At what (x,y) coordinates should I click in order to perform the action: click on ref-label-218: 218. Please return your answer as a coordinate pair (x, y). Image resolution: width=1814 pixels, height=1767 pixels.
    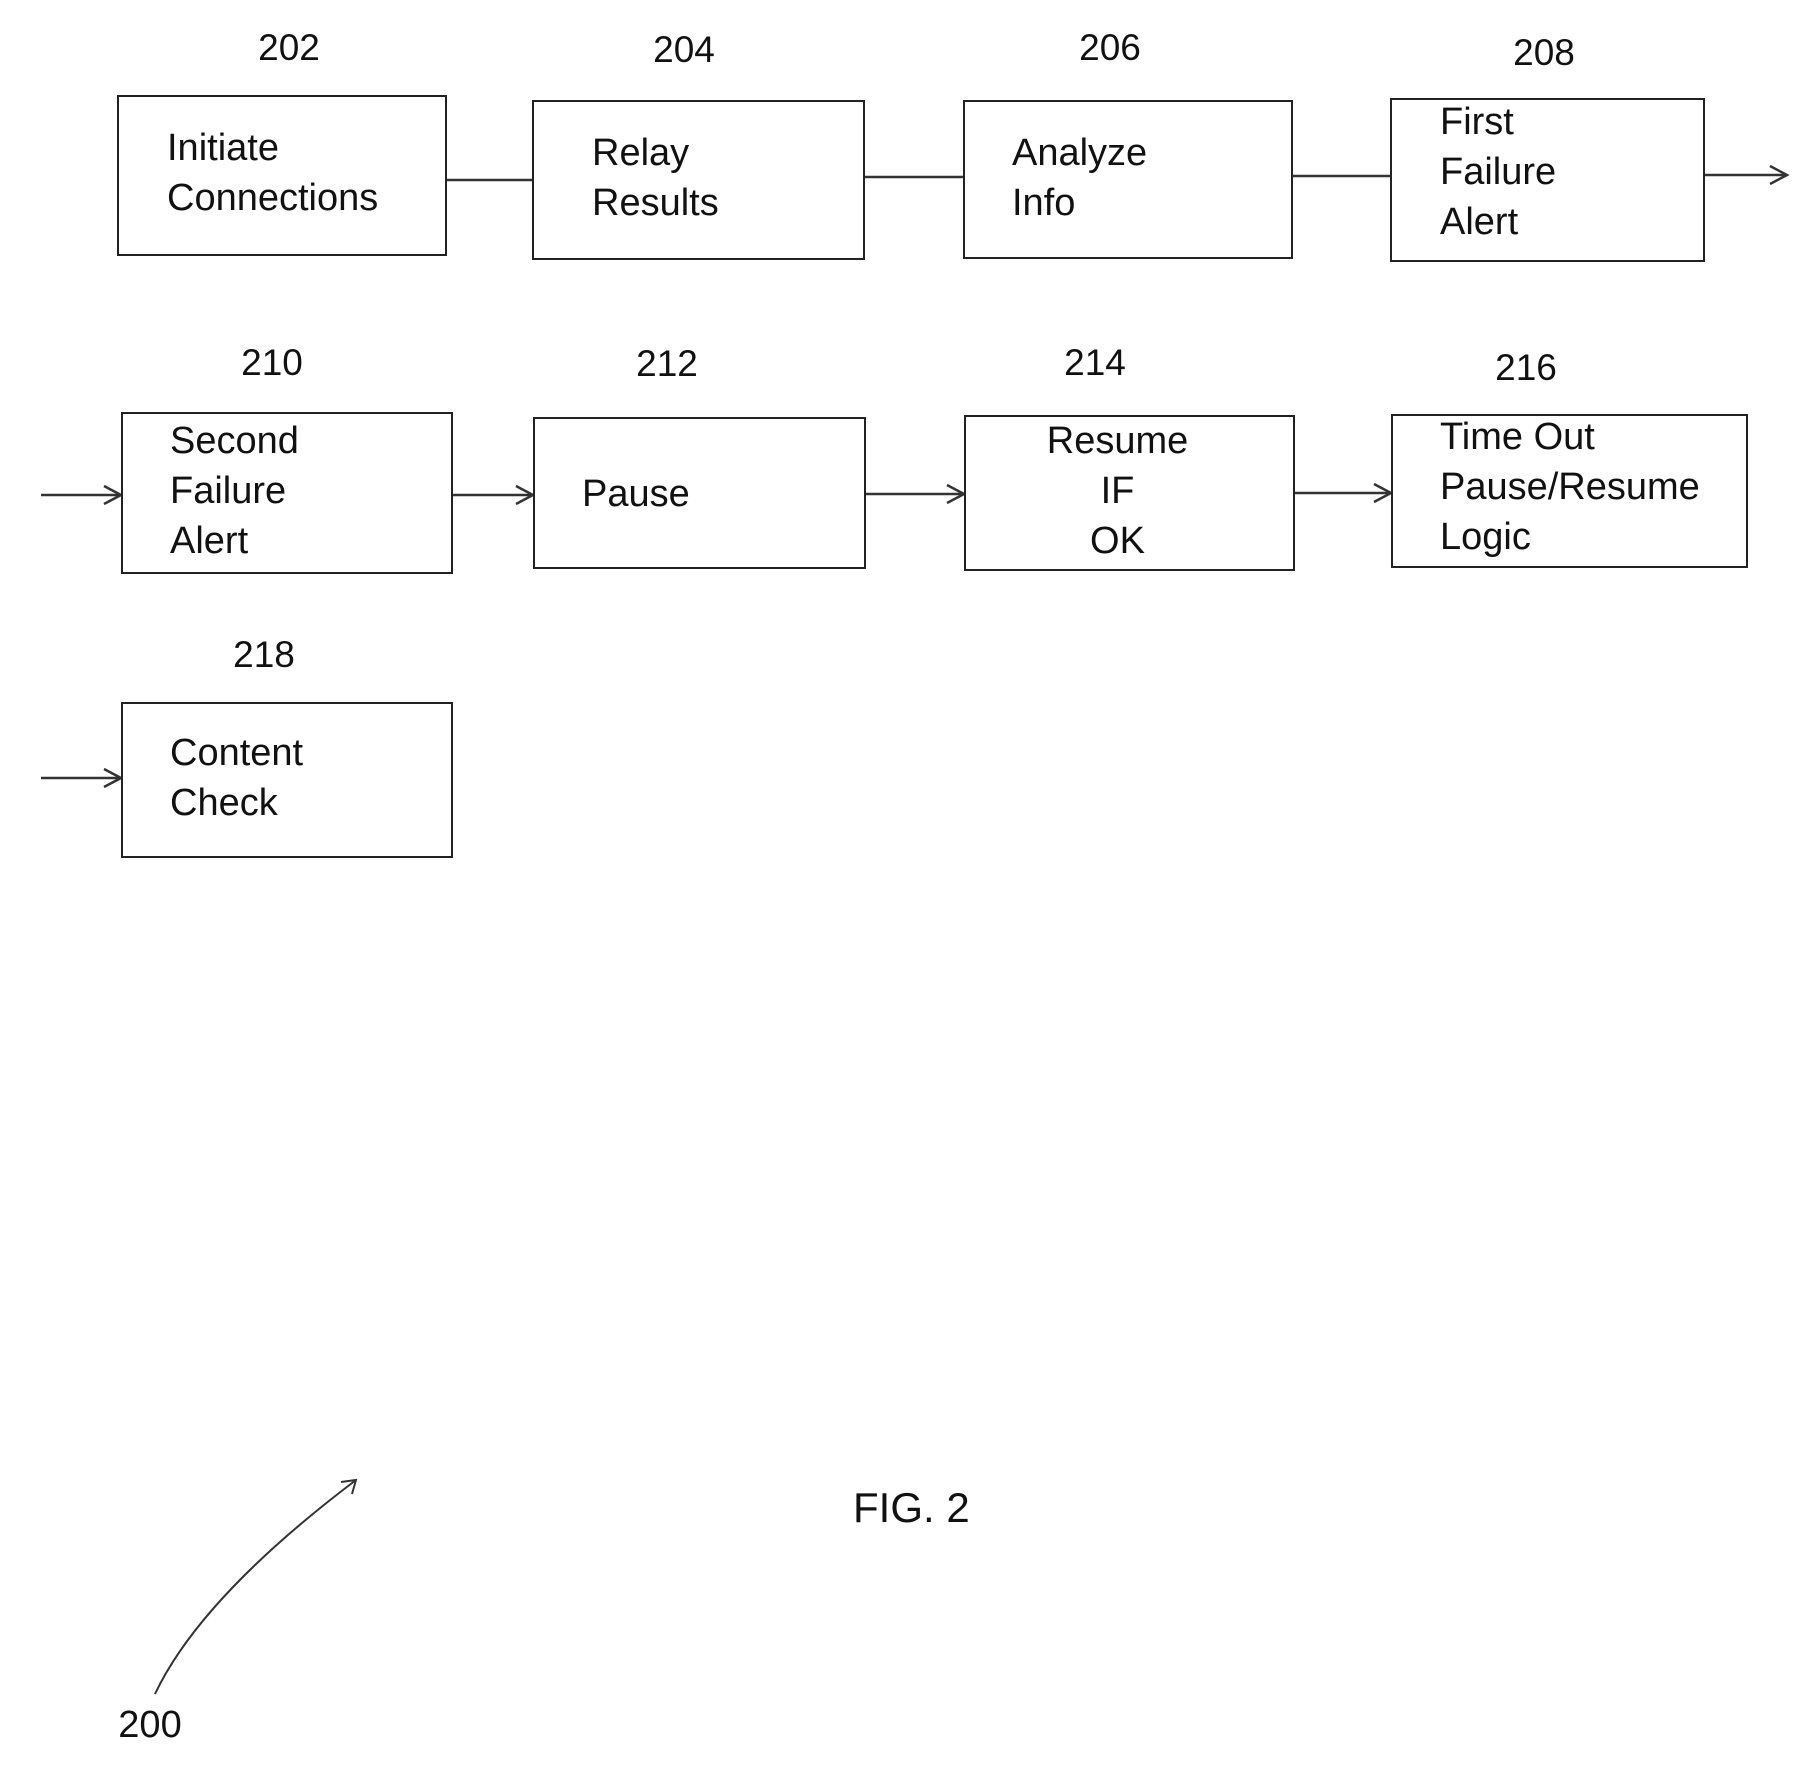
    Looking at the image, I should click on (264, 654).